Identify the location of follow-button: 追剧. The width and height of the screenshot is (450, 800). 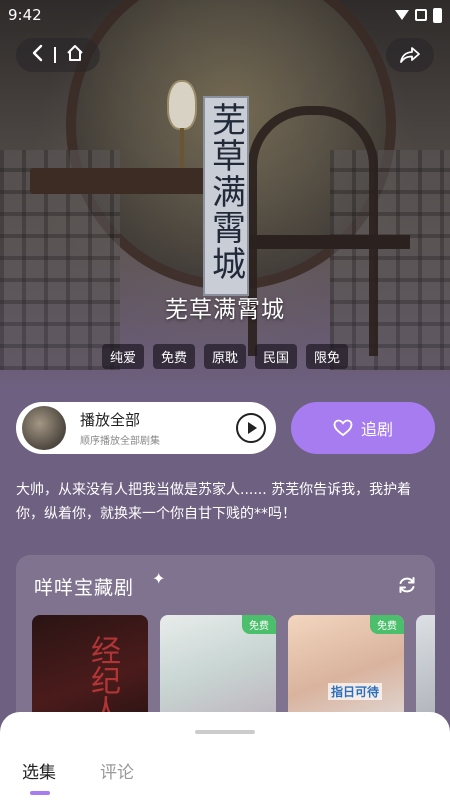
(363, 428).